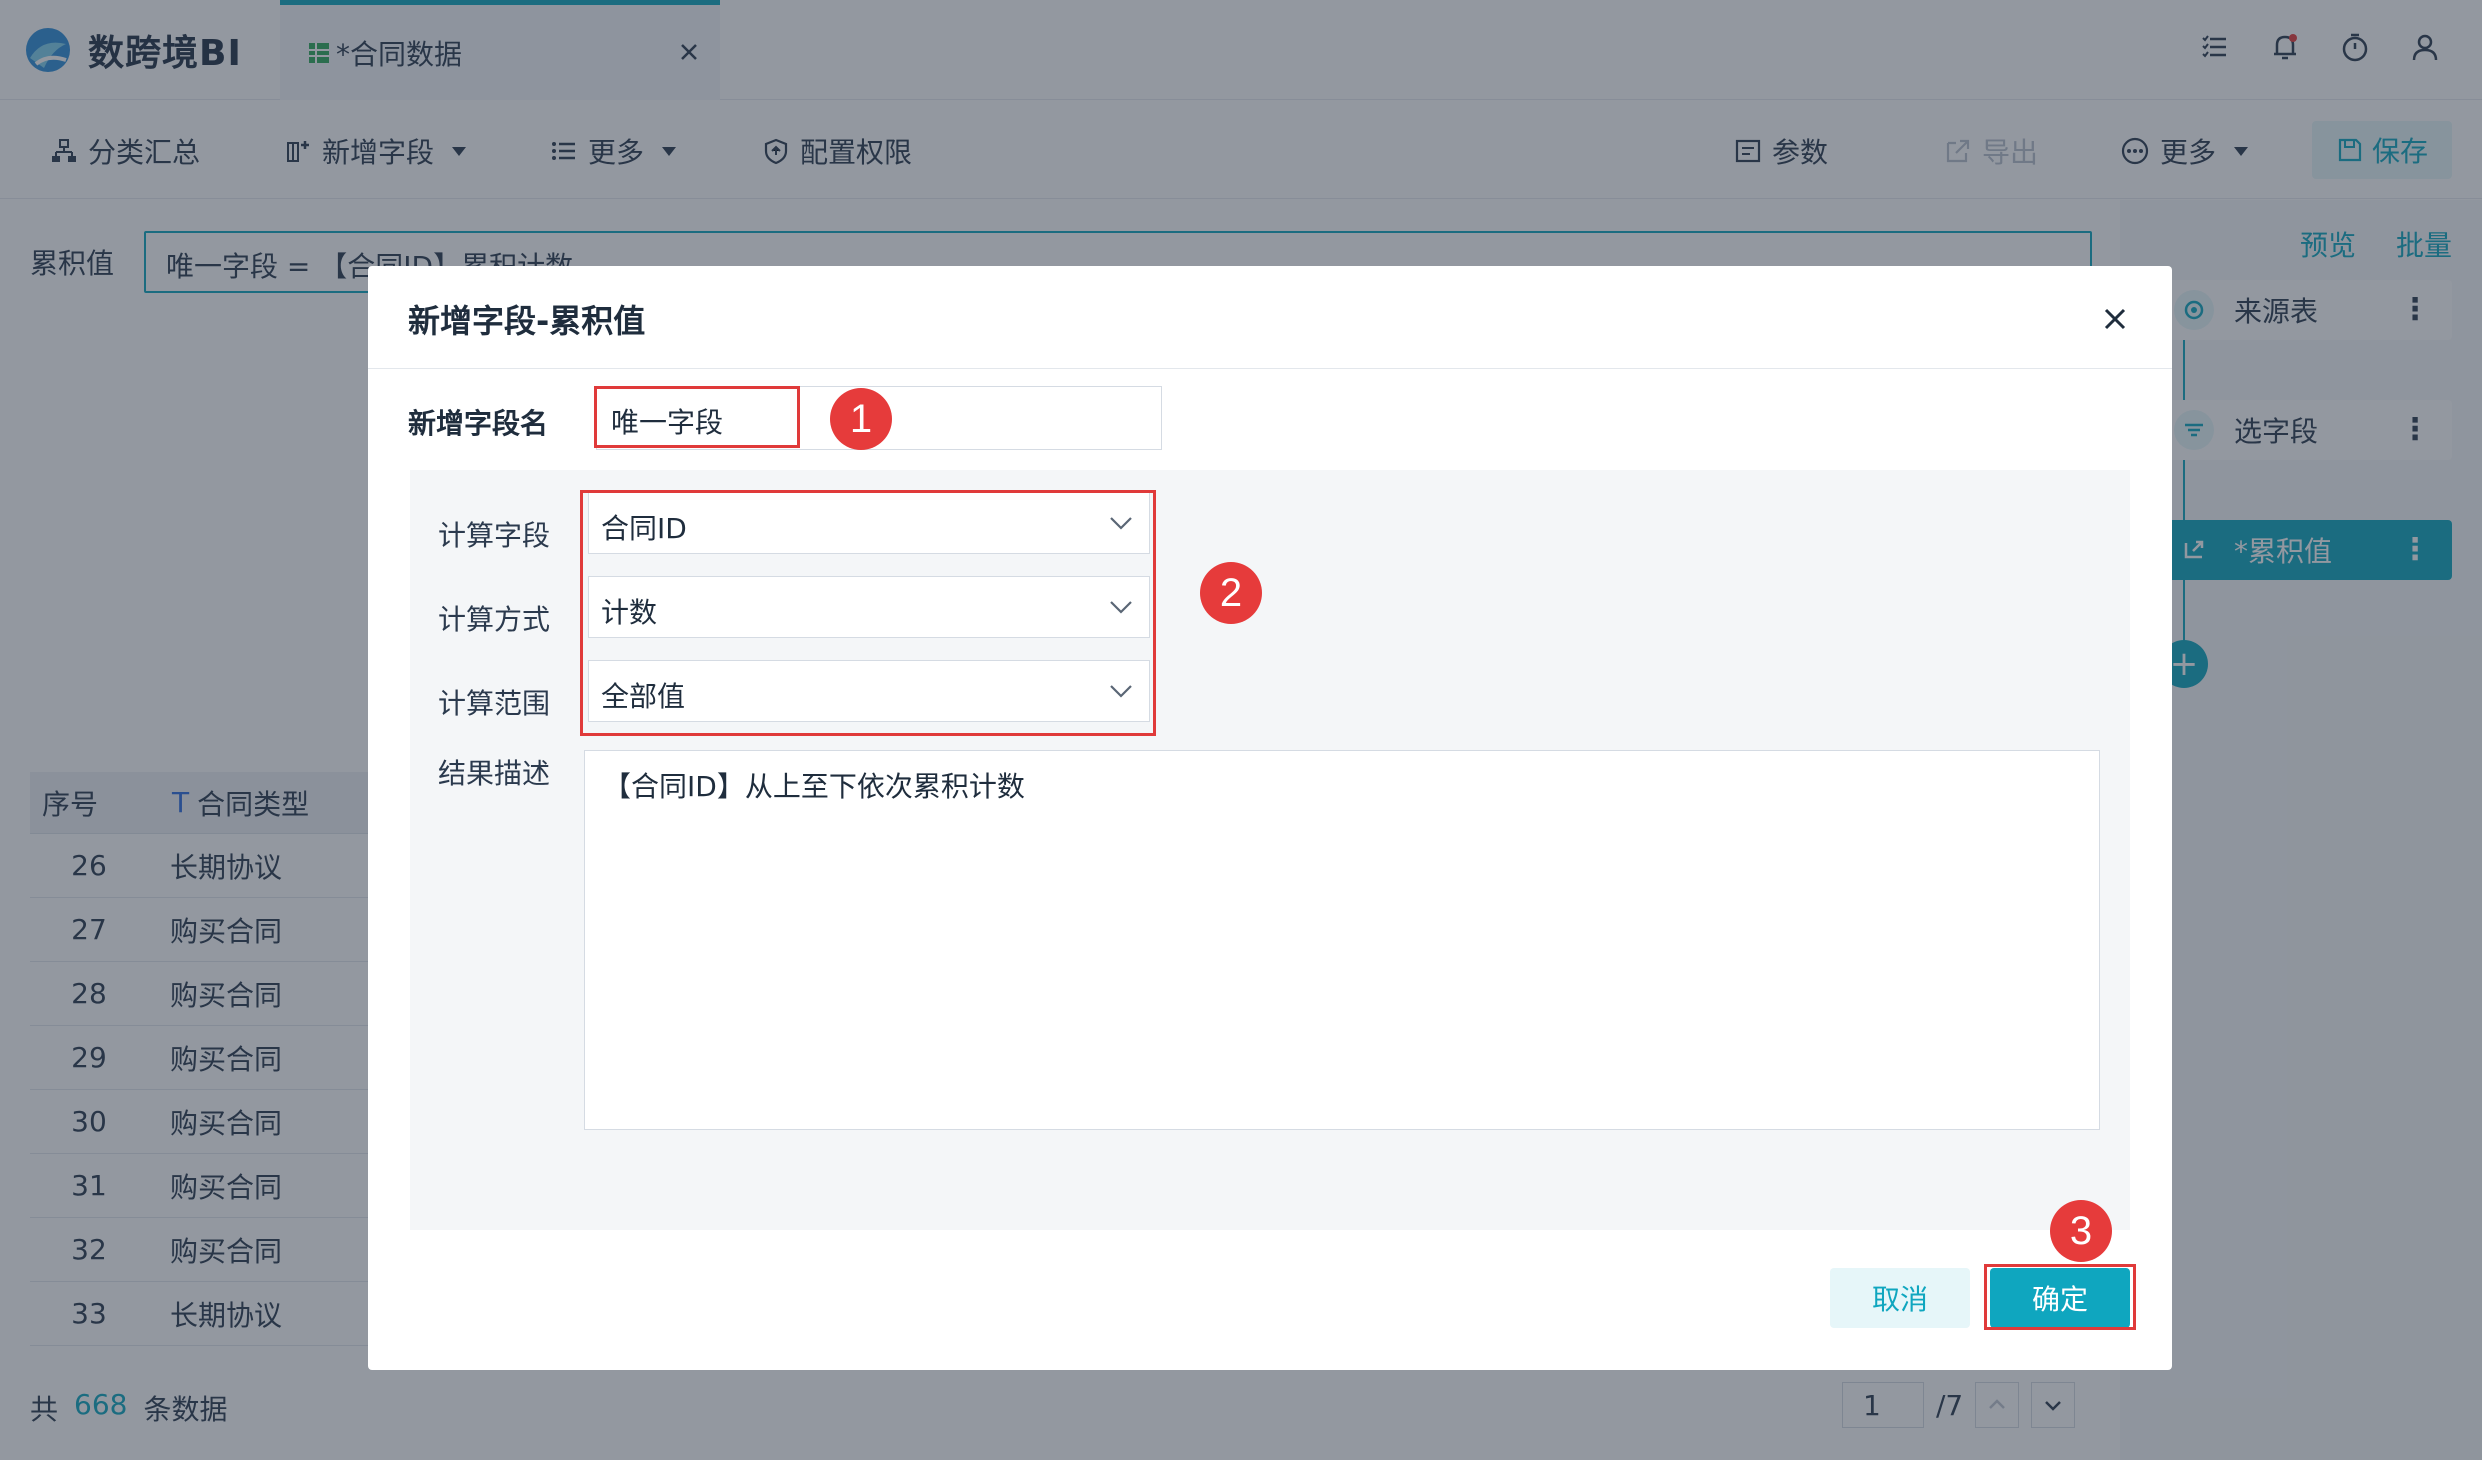 Image resolution: width=2482 pixels, height=1460 pixels. What do you see at coordinates (478, 423) in the screenshot?
I see `field-name-label: 新增字段名` at bounding box center [478, 423].